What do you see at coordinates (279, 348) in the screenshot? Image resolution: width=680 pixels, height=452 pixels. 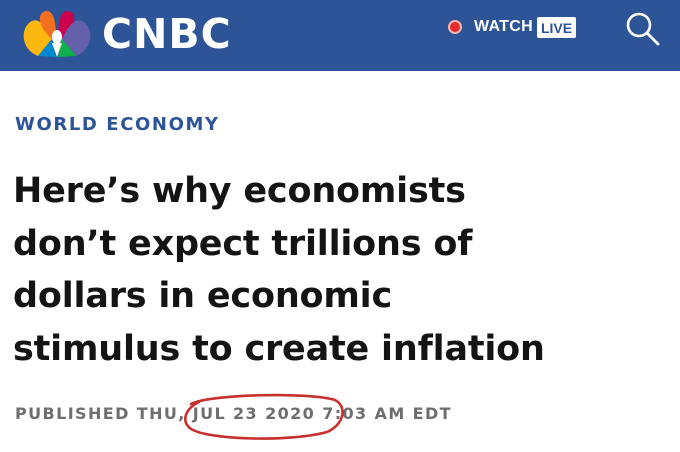 I see `headline-line: stimulus to create inflation` at bounding box center [279, 348].